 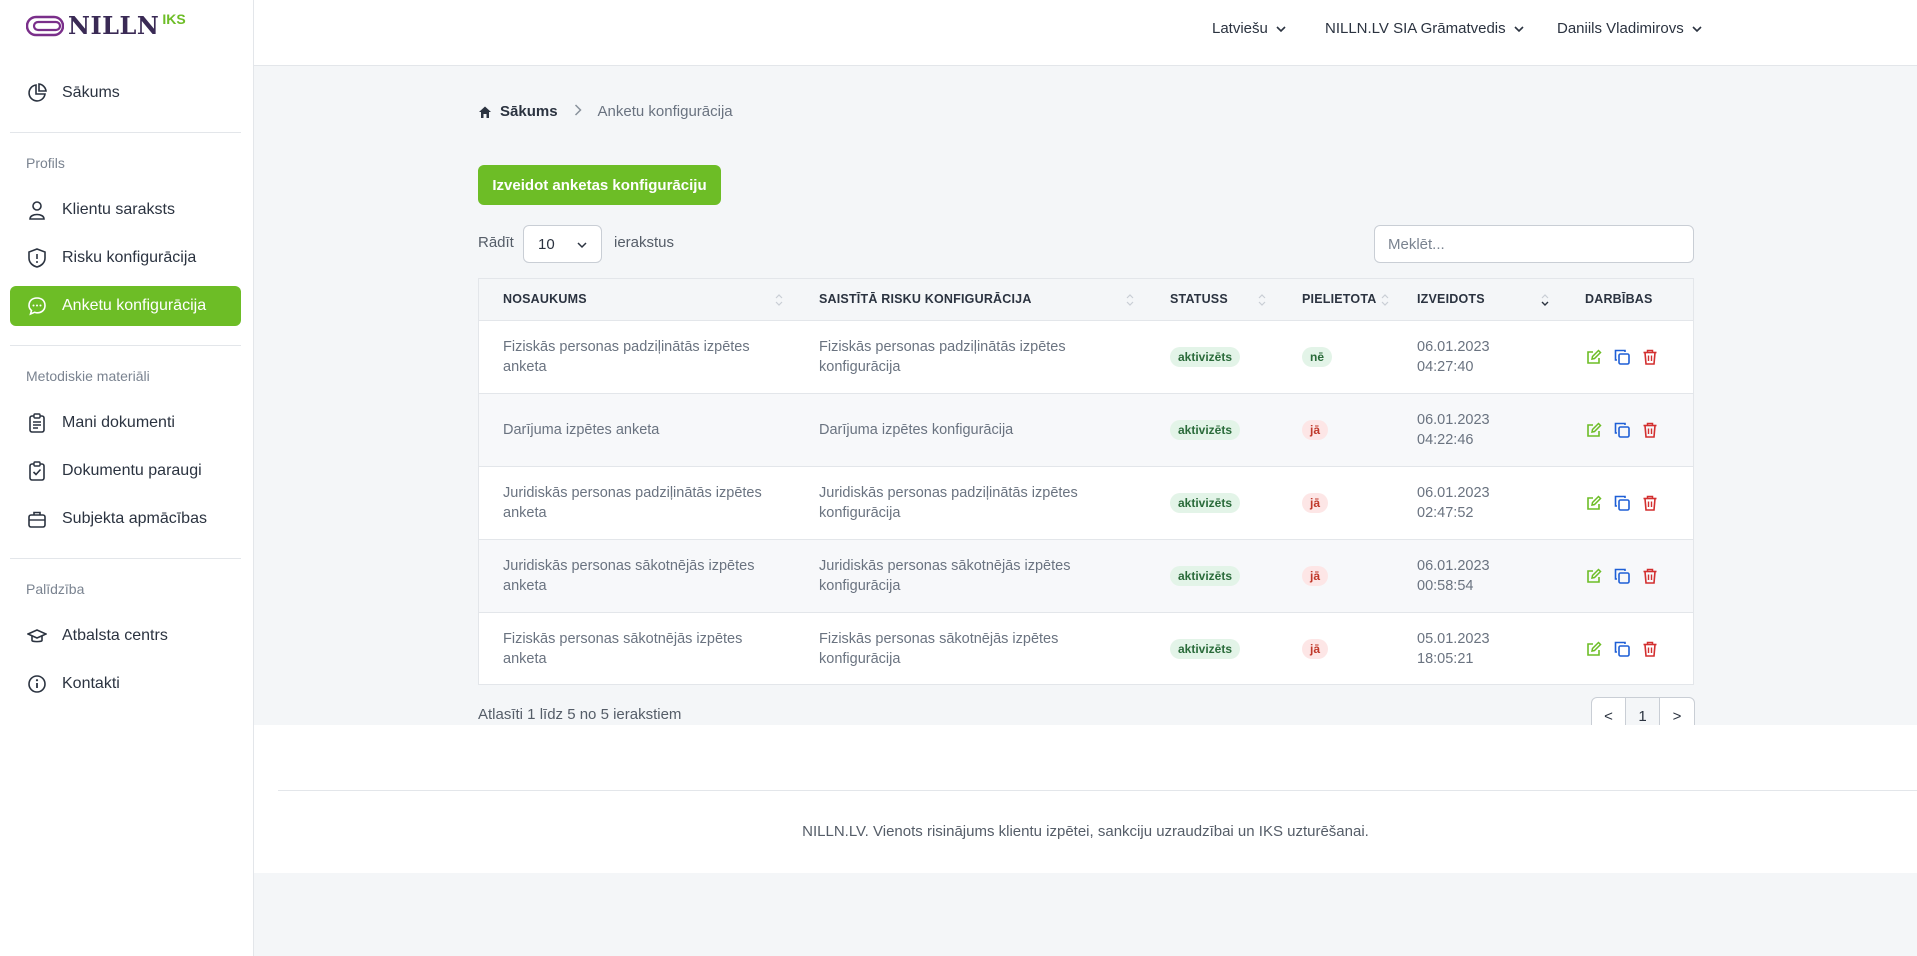 What do you see at coordinates (1445, 512) in the screenshot?
I see `created-time: 02:47:52` at bounding box center [1445, 512].